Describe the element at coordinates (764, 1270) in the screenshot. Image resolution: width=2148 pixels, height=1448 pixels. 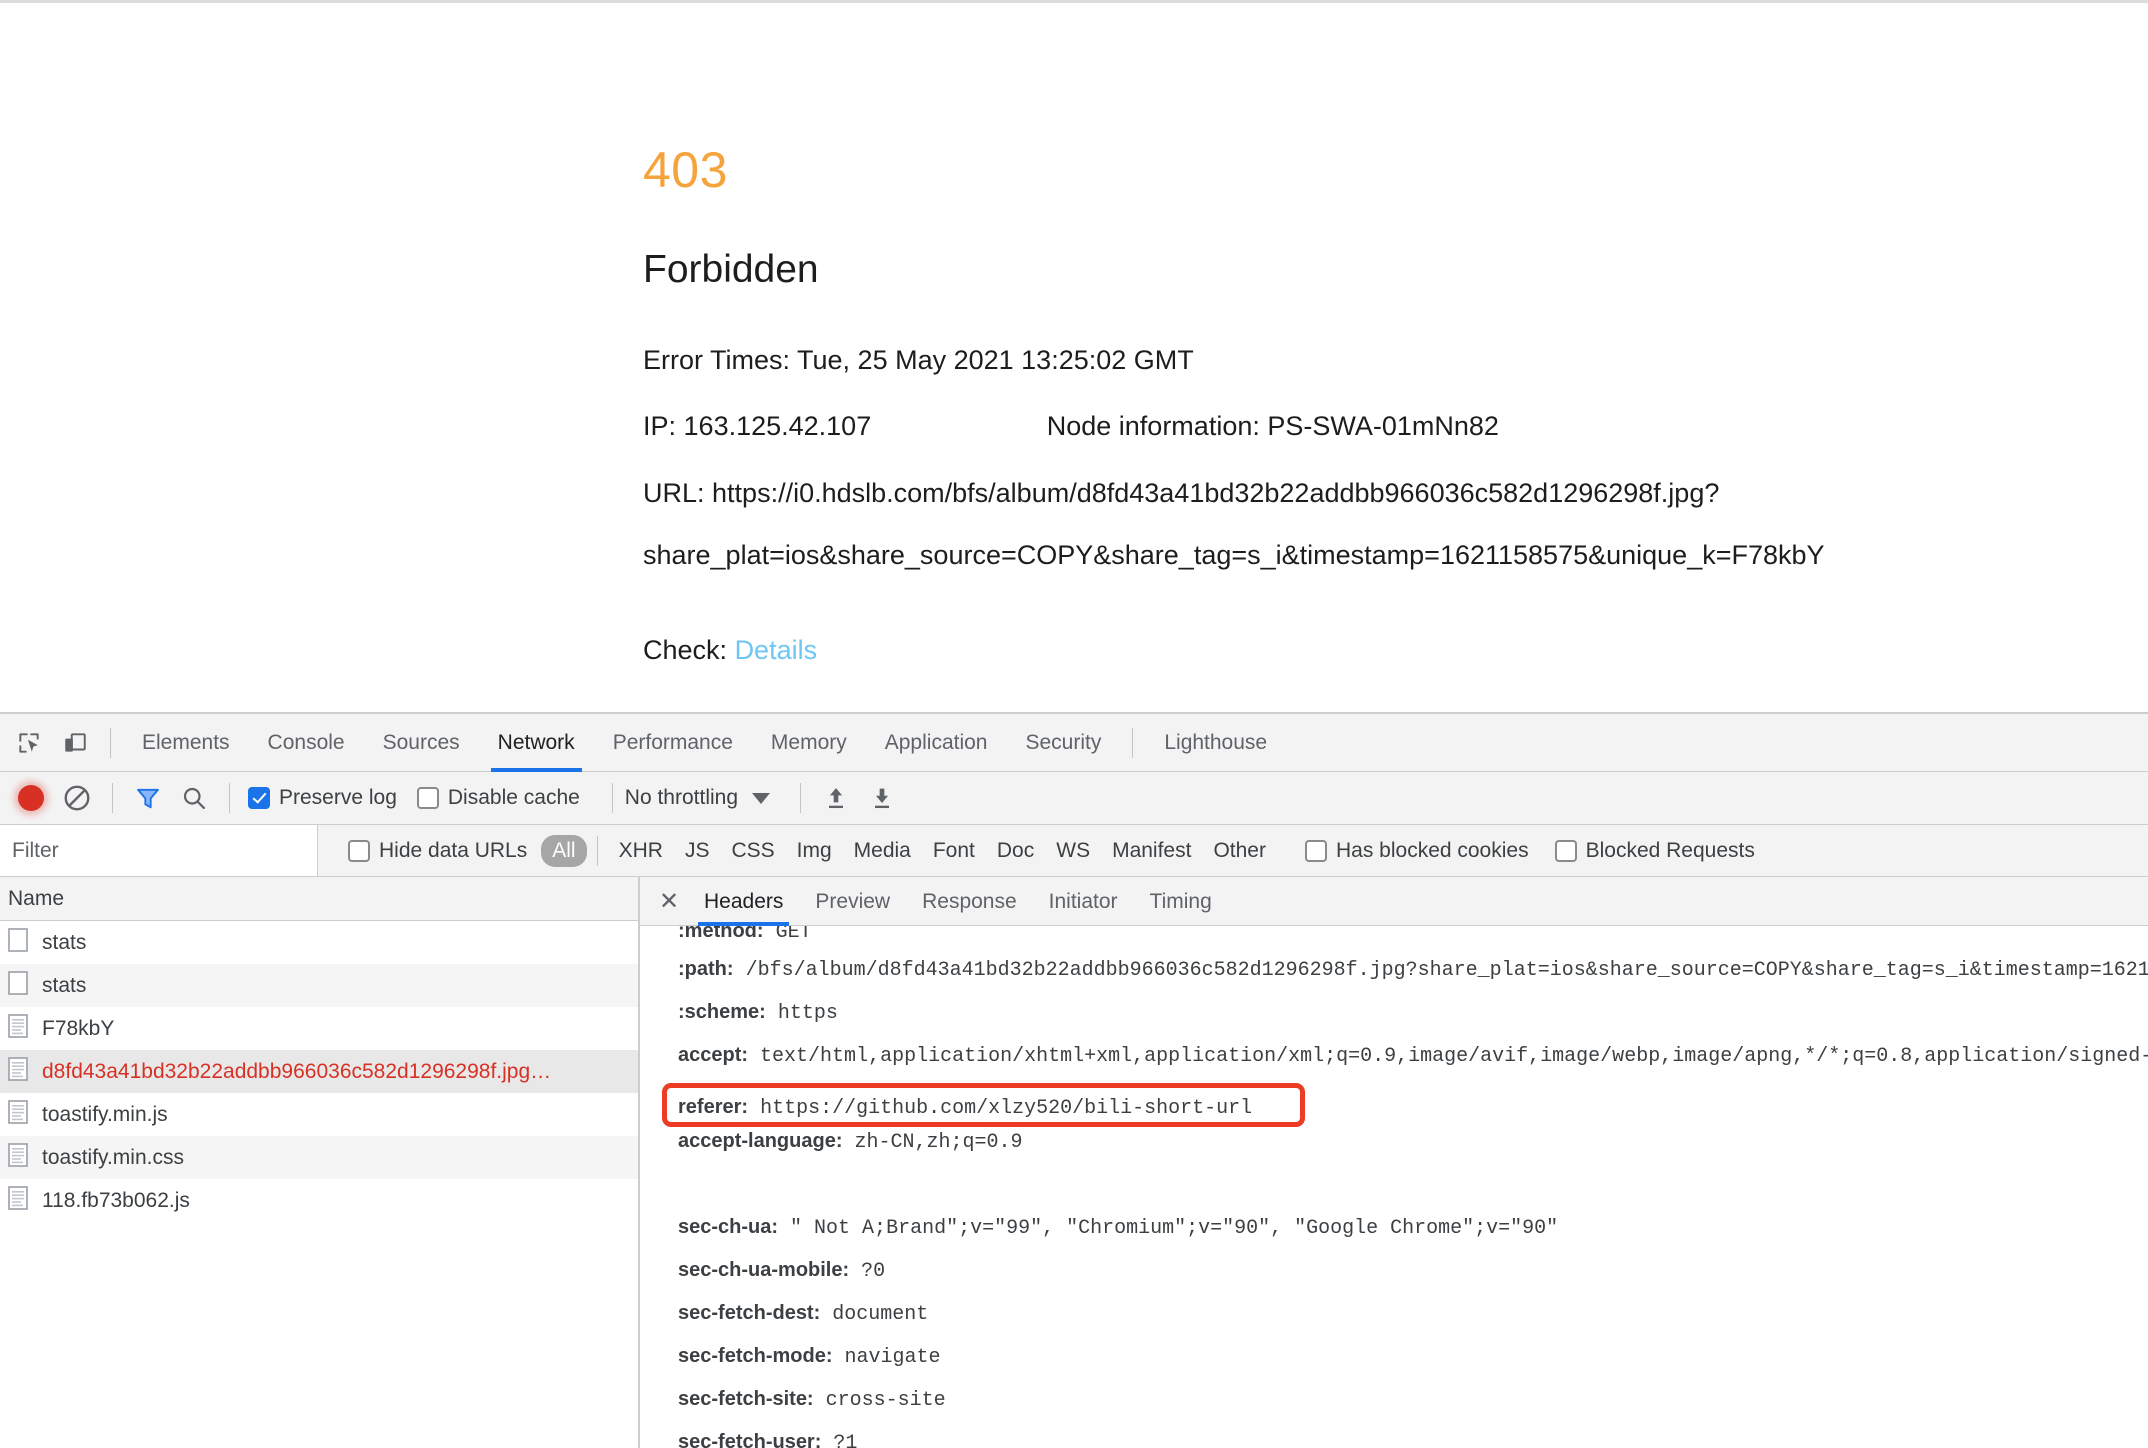
I see `header-key: sec-ch-ua-mobile:` at that location.